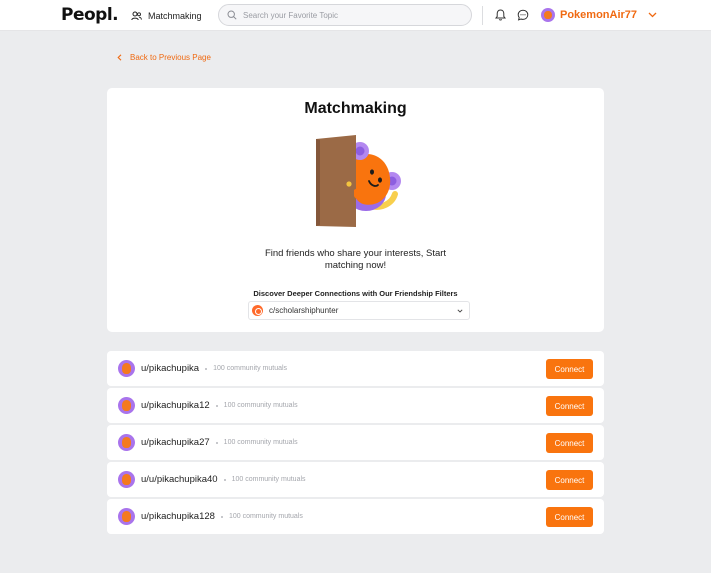 This screenshot has width=711, height=573. I want to click on user-avatar, so click(548, 15).